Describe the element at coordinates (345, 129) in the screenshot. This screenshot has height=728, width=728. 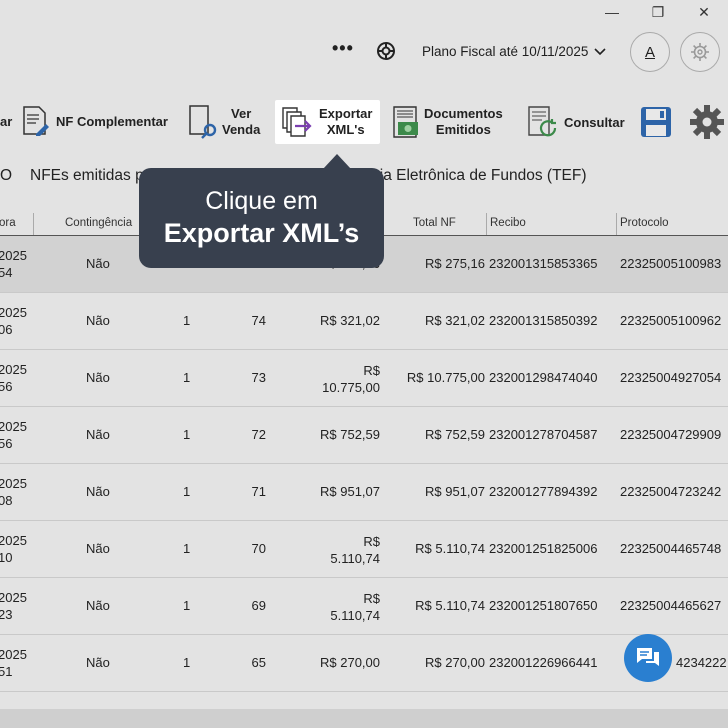
I see `exportar-label-2: XML's` at that location.